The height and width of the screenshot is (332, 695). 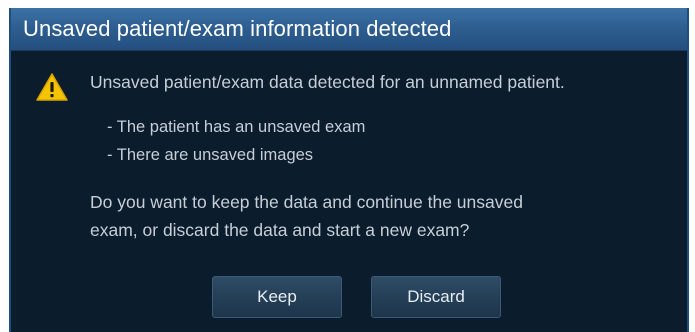 What do you see at coordinates (436, 297) in the screenshot?
I see `discard-button: Discard` at bounding box center [436, 297].